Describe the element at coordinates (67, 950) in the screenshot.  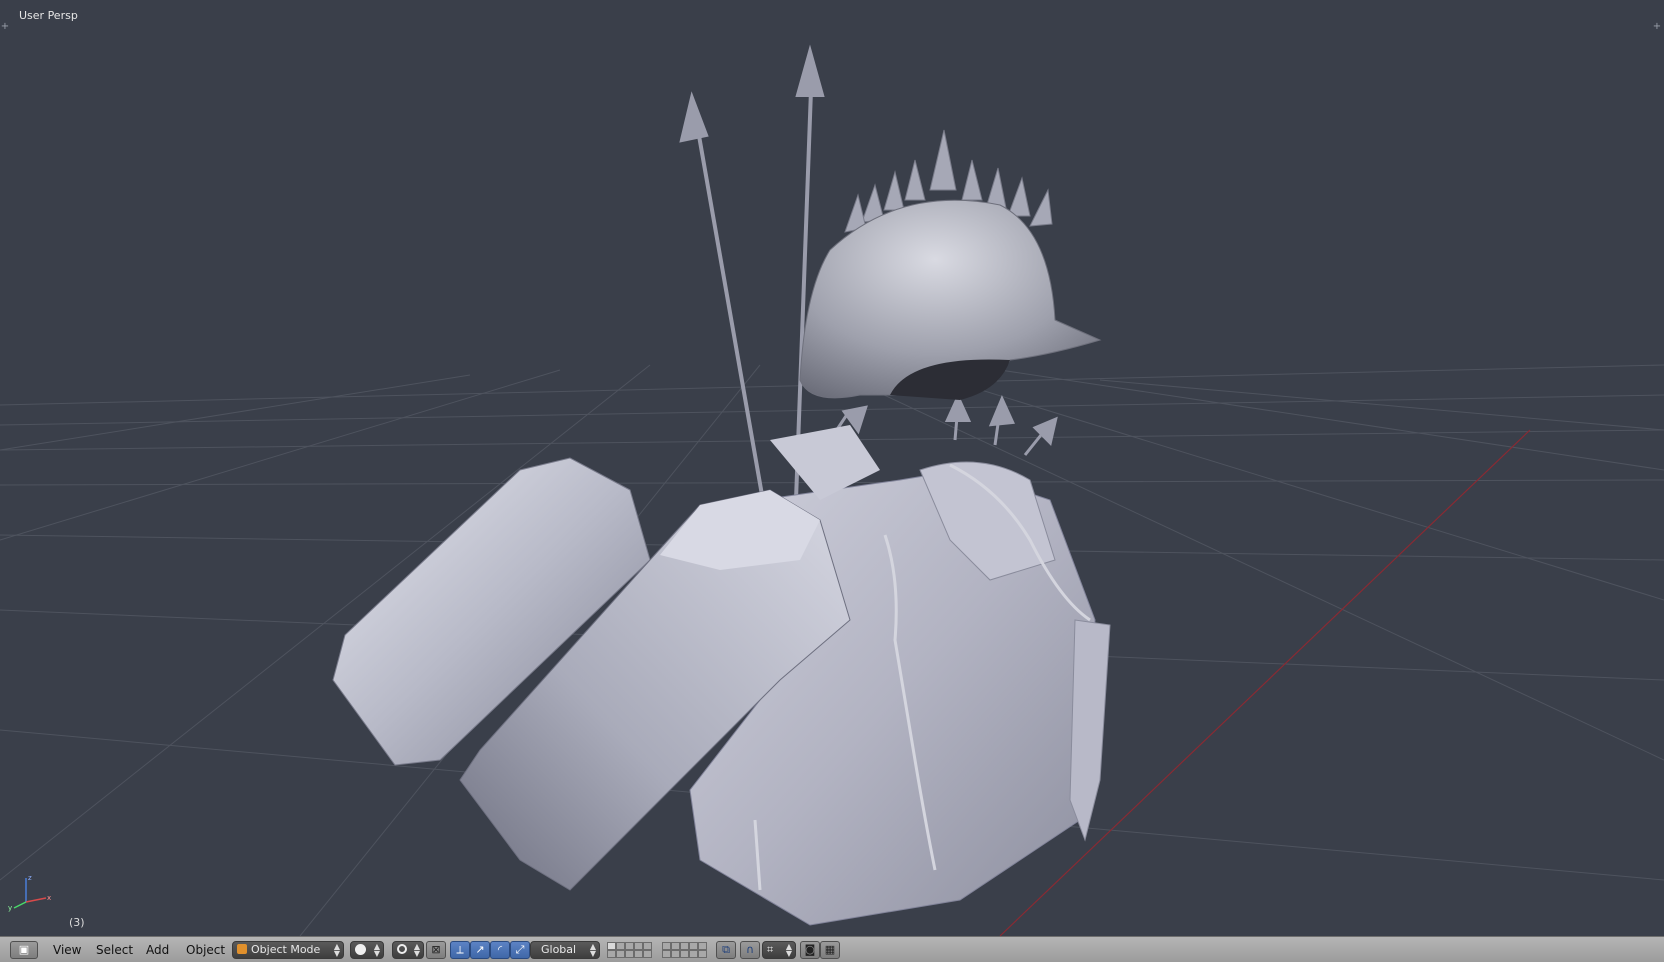
I see `menu-view: View` at that location.